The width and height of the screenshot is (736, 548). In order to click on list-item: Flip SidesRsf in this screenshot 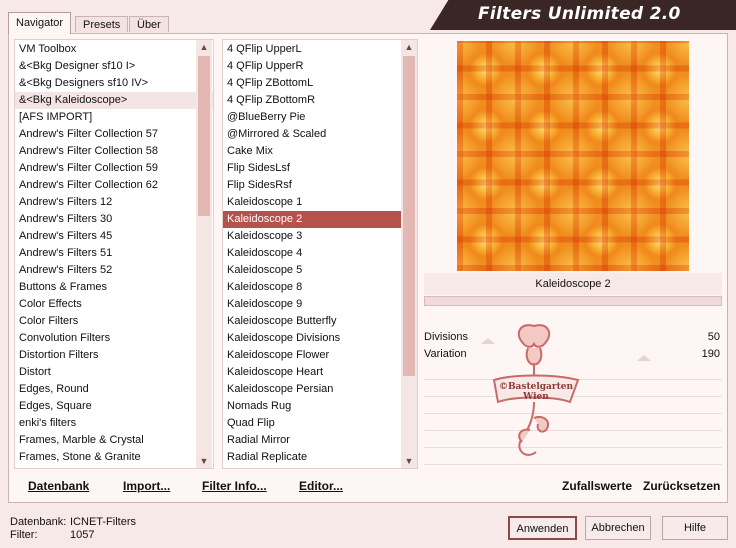, I will do `click(320, 185)`.